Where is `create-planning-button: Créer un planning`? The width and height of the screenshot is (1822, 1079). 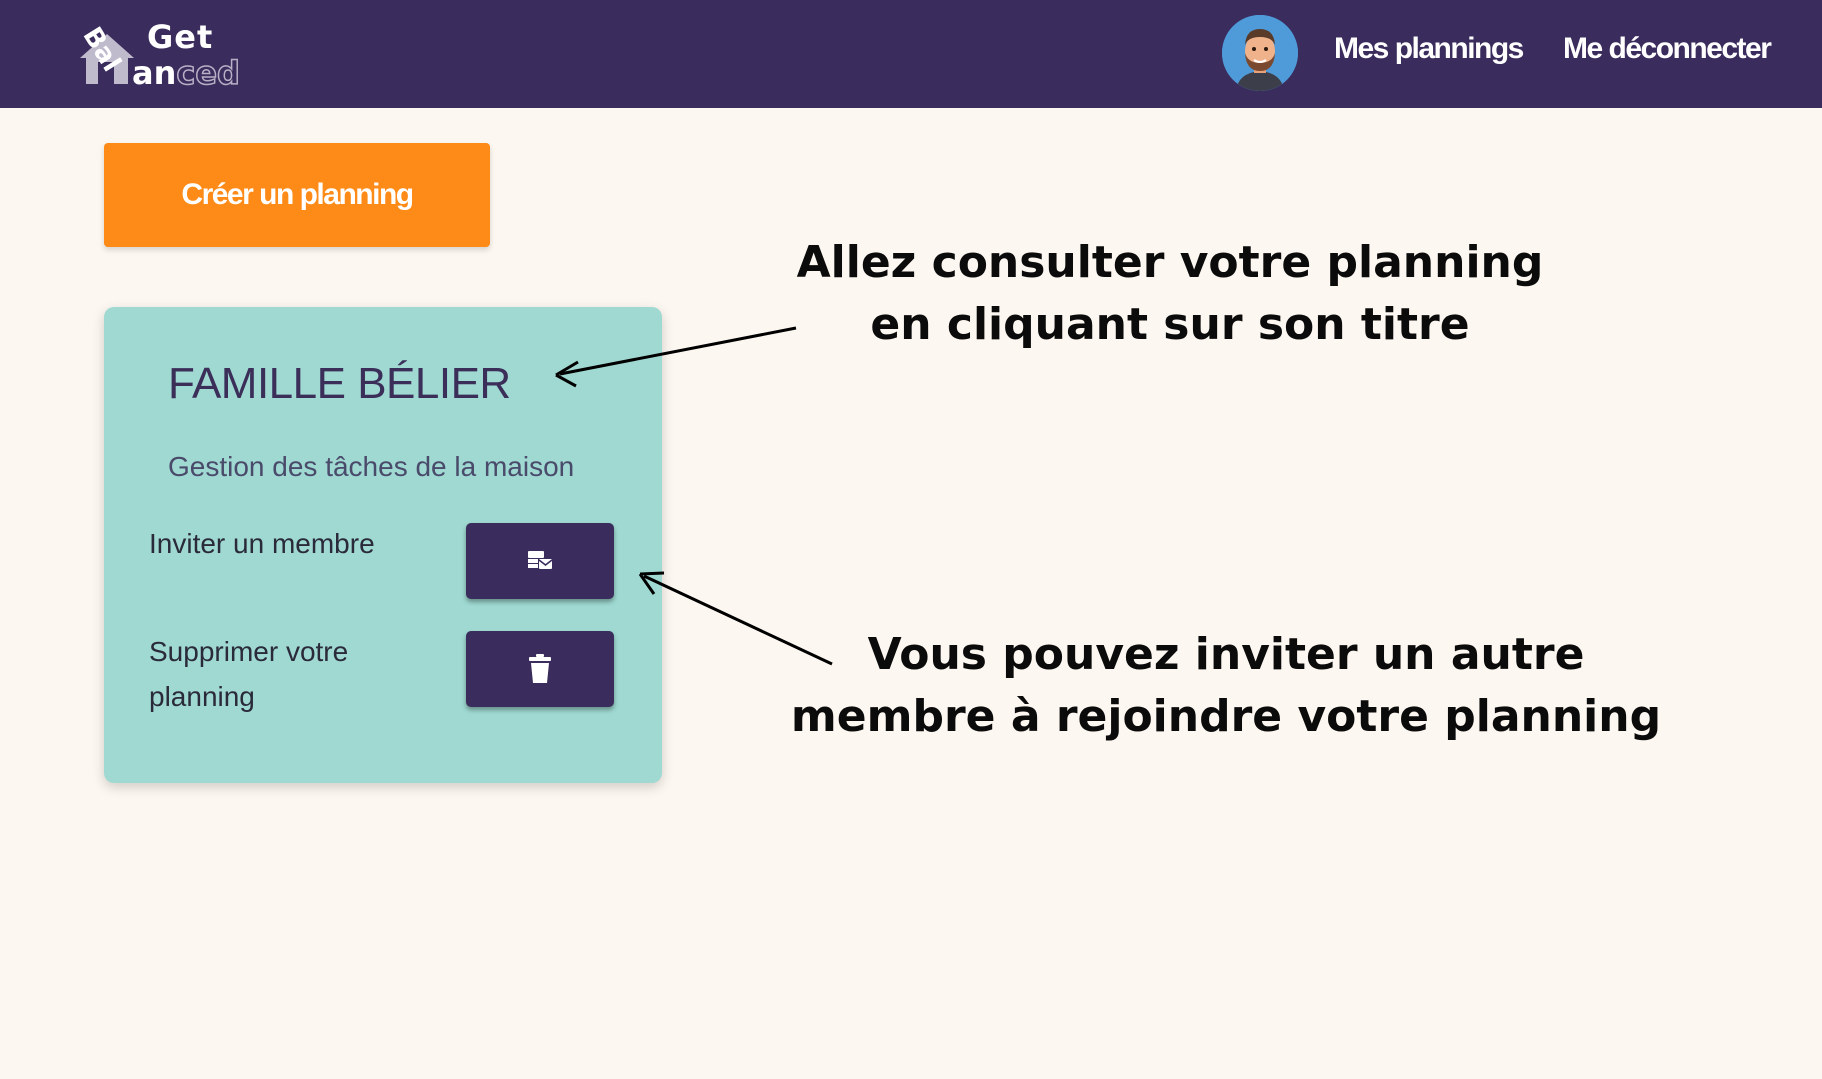 create-planning-button: Créer un planning is located at coordinates (297, 195).